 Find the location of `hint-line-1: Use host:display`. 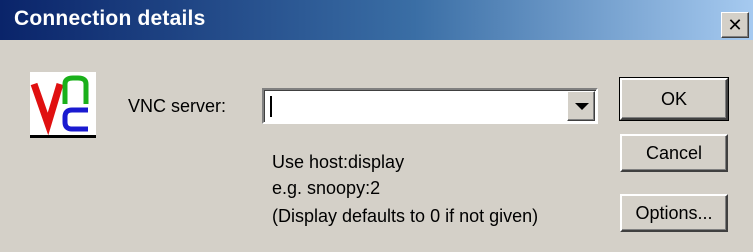

hint-line-1: Use host:display is located at coordinates (338, 162).